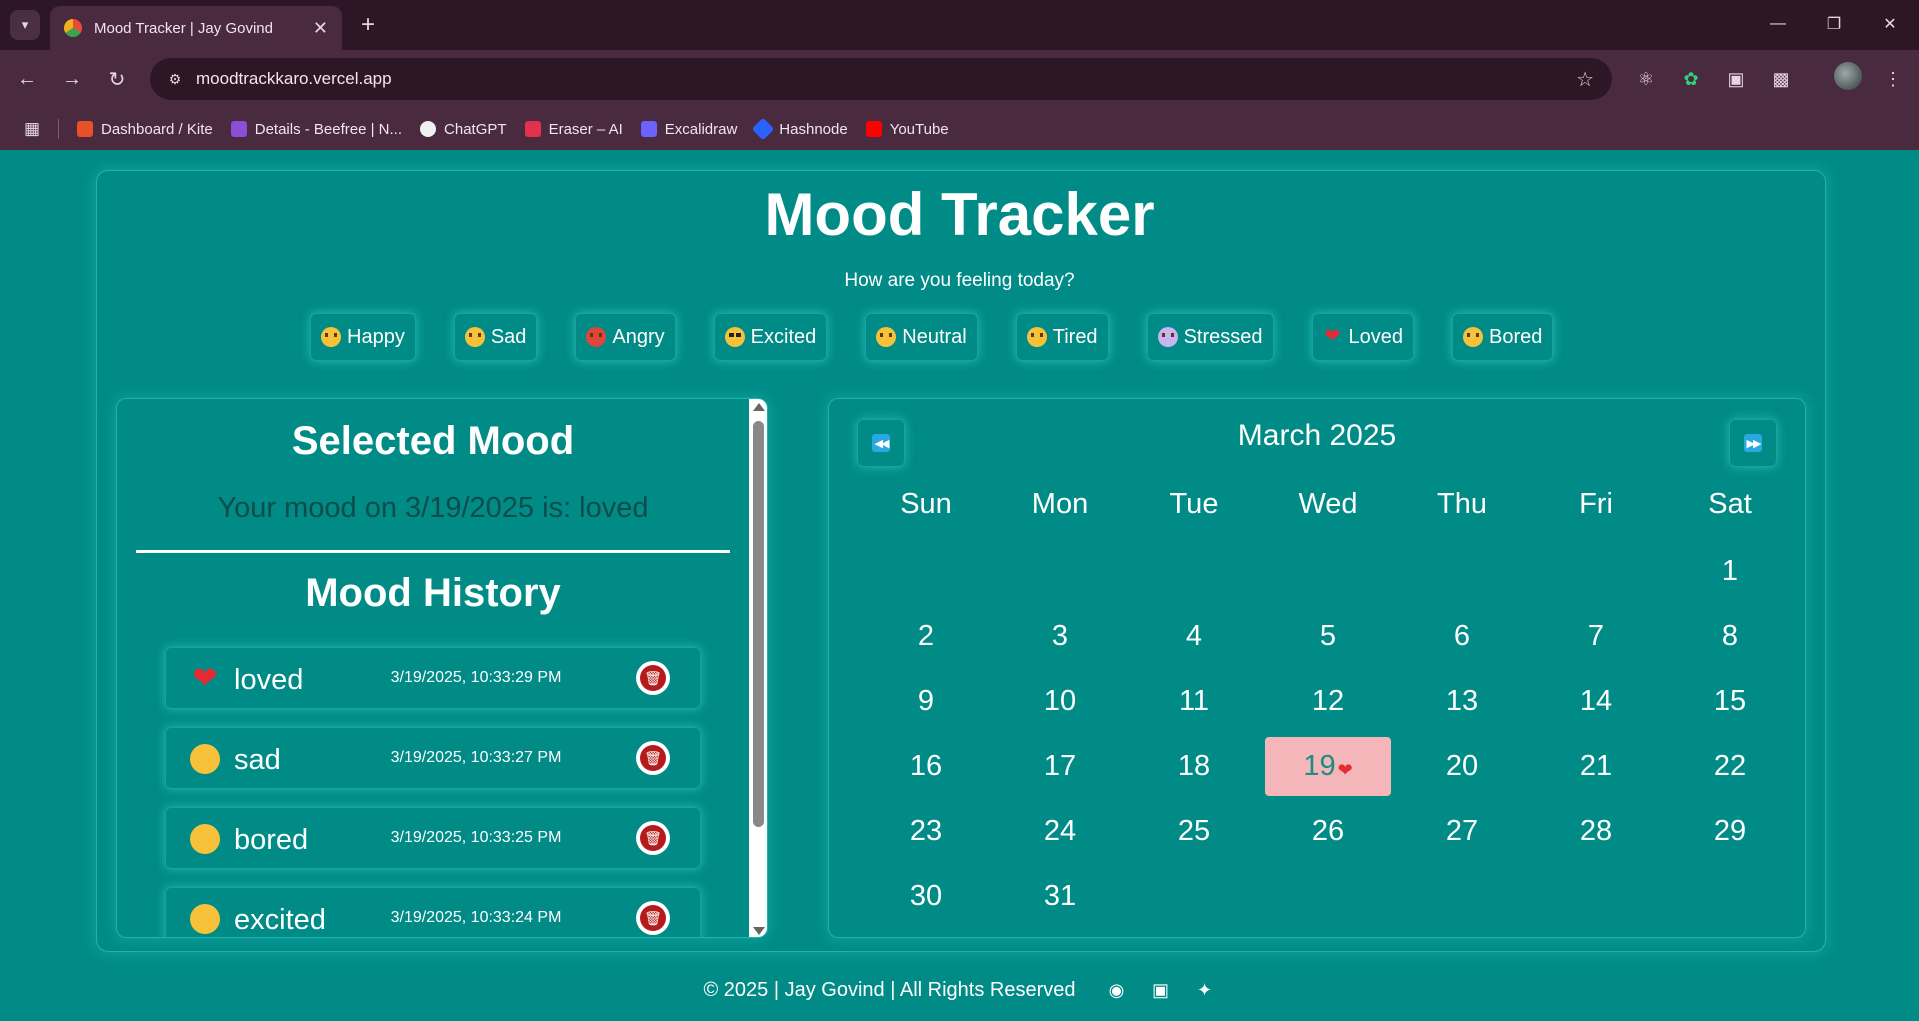 Image resolution: width=1919 pixels, height=1021 pixels. What do you see at coordinates (1060, 831) in the screenshot?
I see `calendar-day: 24` at bounding box center [1060, 831].